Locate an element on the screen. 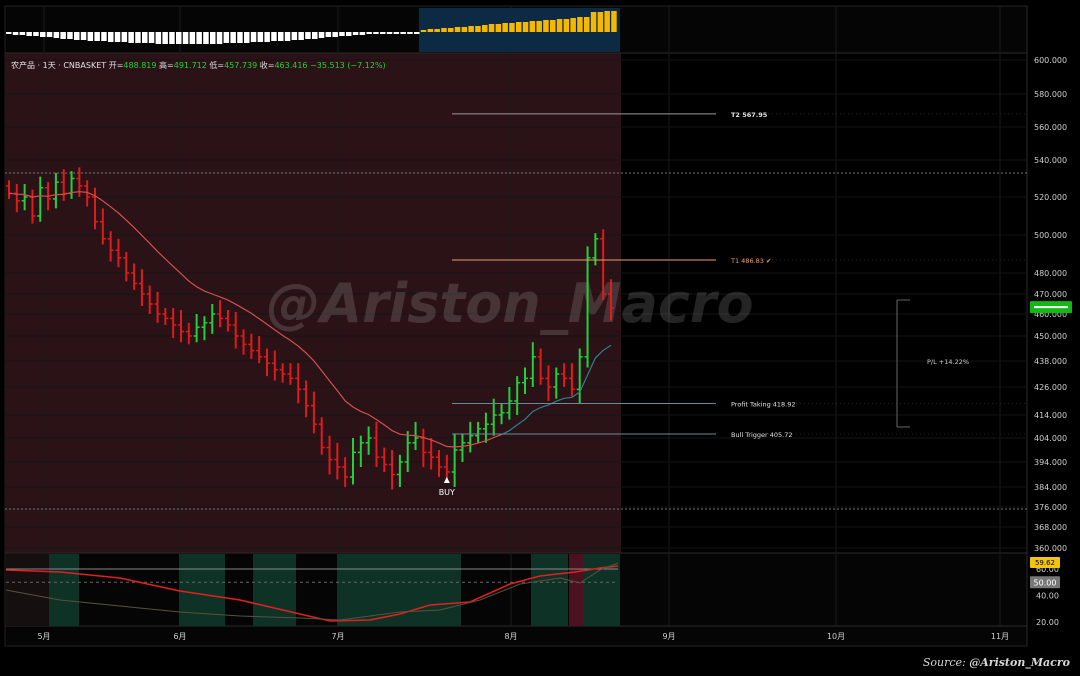  x-tick-label-0: 5月 is located at coordinates (43, 636).